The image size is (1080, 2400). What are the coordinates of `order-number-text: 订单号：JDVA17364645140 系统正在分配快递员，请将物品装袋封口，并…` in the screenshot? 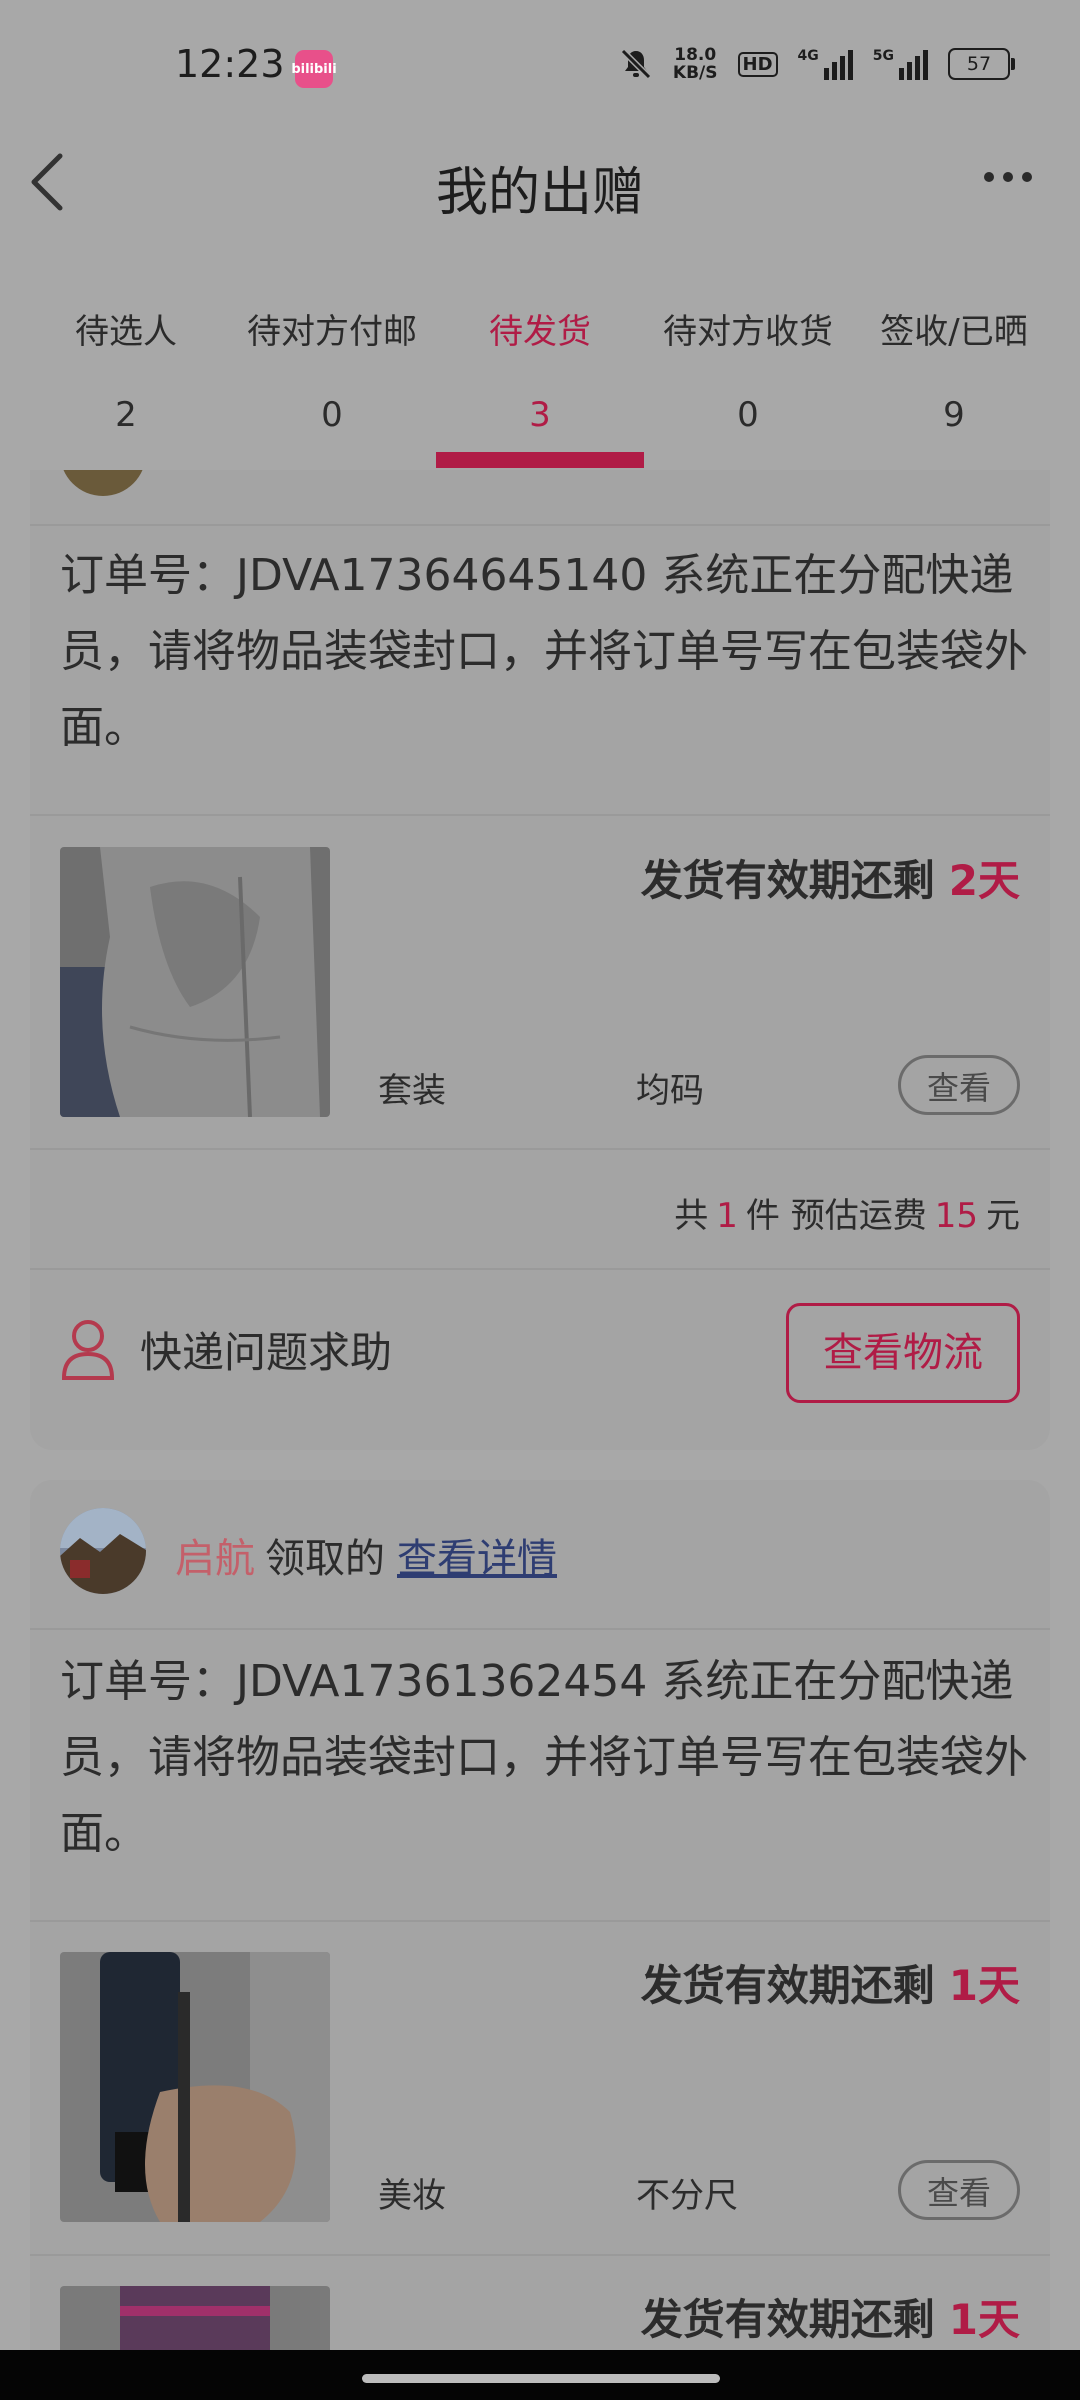 It's located at (544, 651).